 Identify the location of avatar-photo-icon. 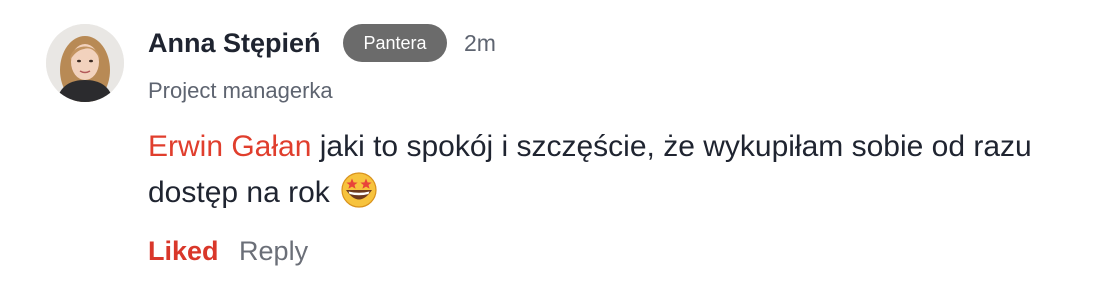
(85, 63).